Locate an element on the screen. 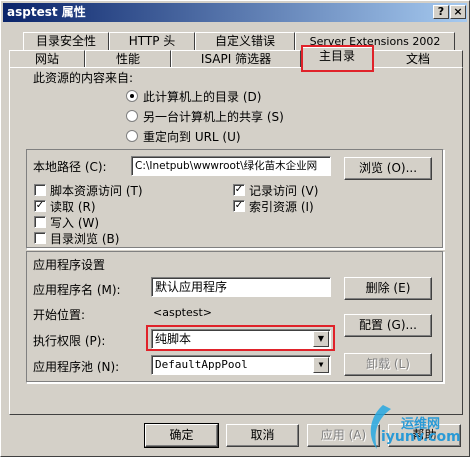 The width and height of the screenshot is (470, 457). ok-button: 确定 is located at coordinates (181, 435).